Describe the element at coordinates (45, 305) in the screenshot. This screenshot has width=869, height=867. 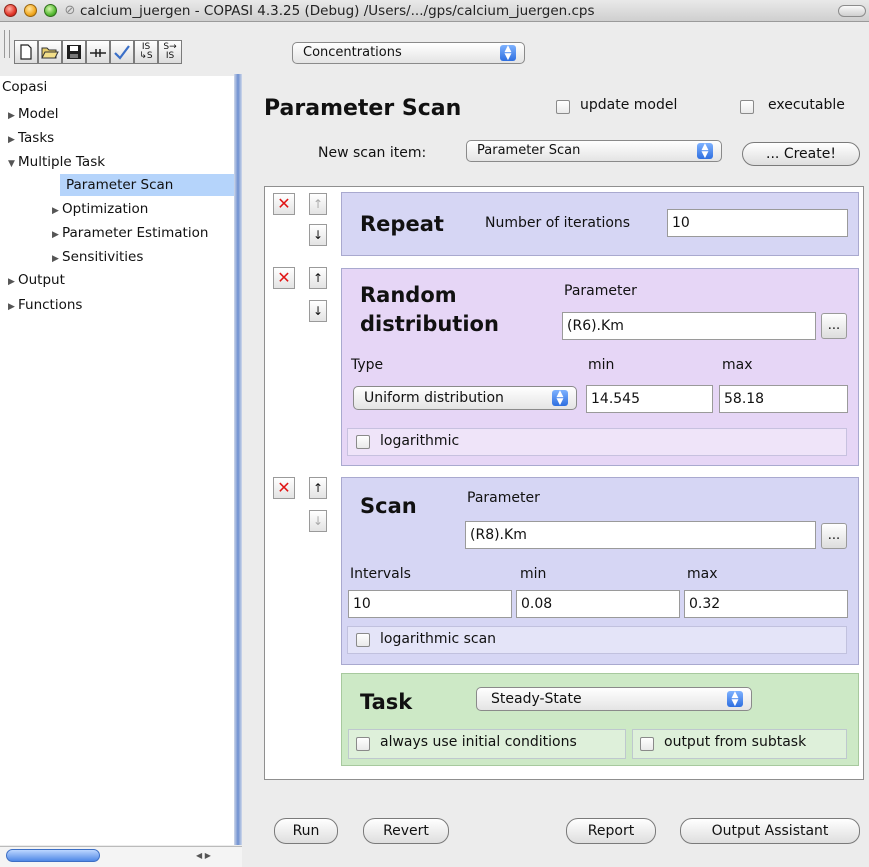
I see `tree-item-functions: ▶ Functions` at that location.